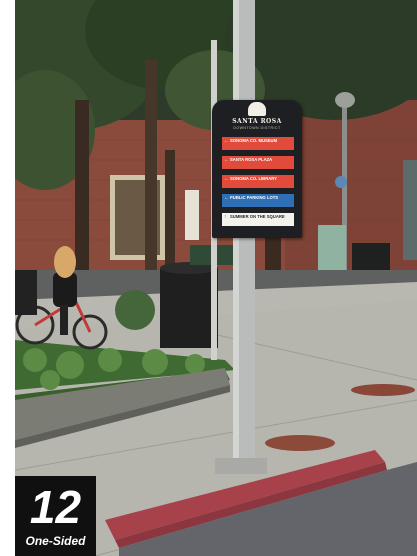  What do you see at coordinates (254, 140) in the screenshot?
I see `sign-blade-label: SONOMA CO. MUSEUM` at bounding box center [254, 140].